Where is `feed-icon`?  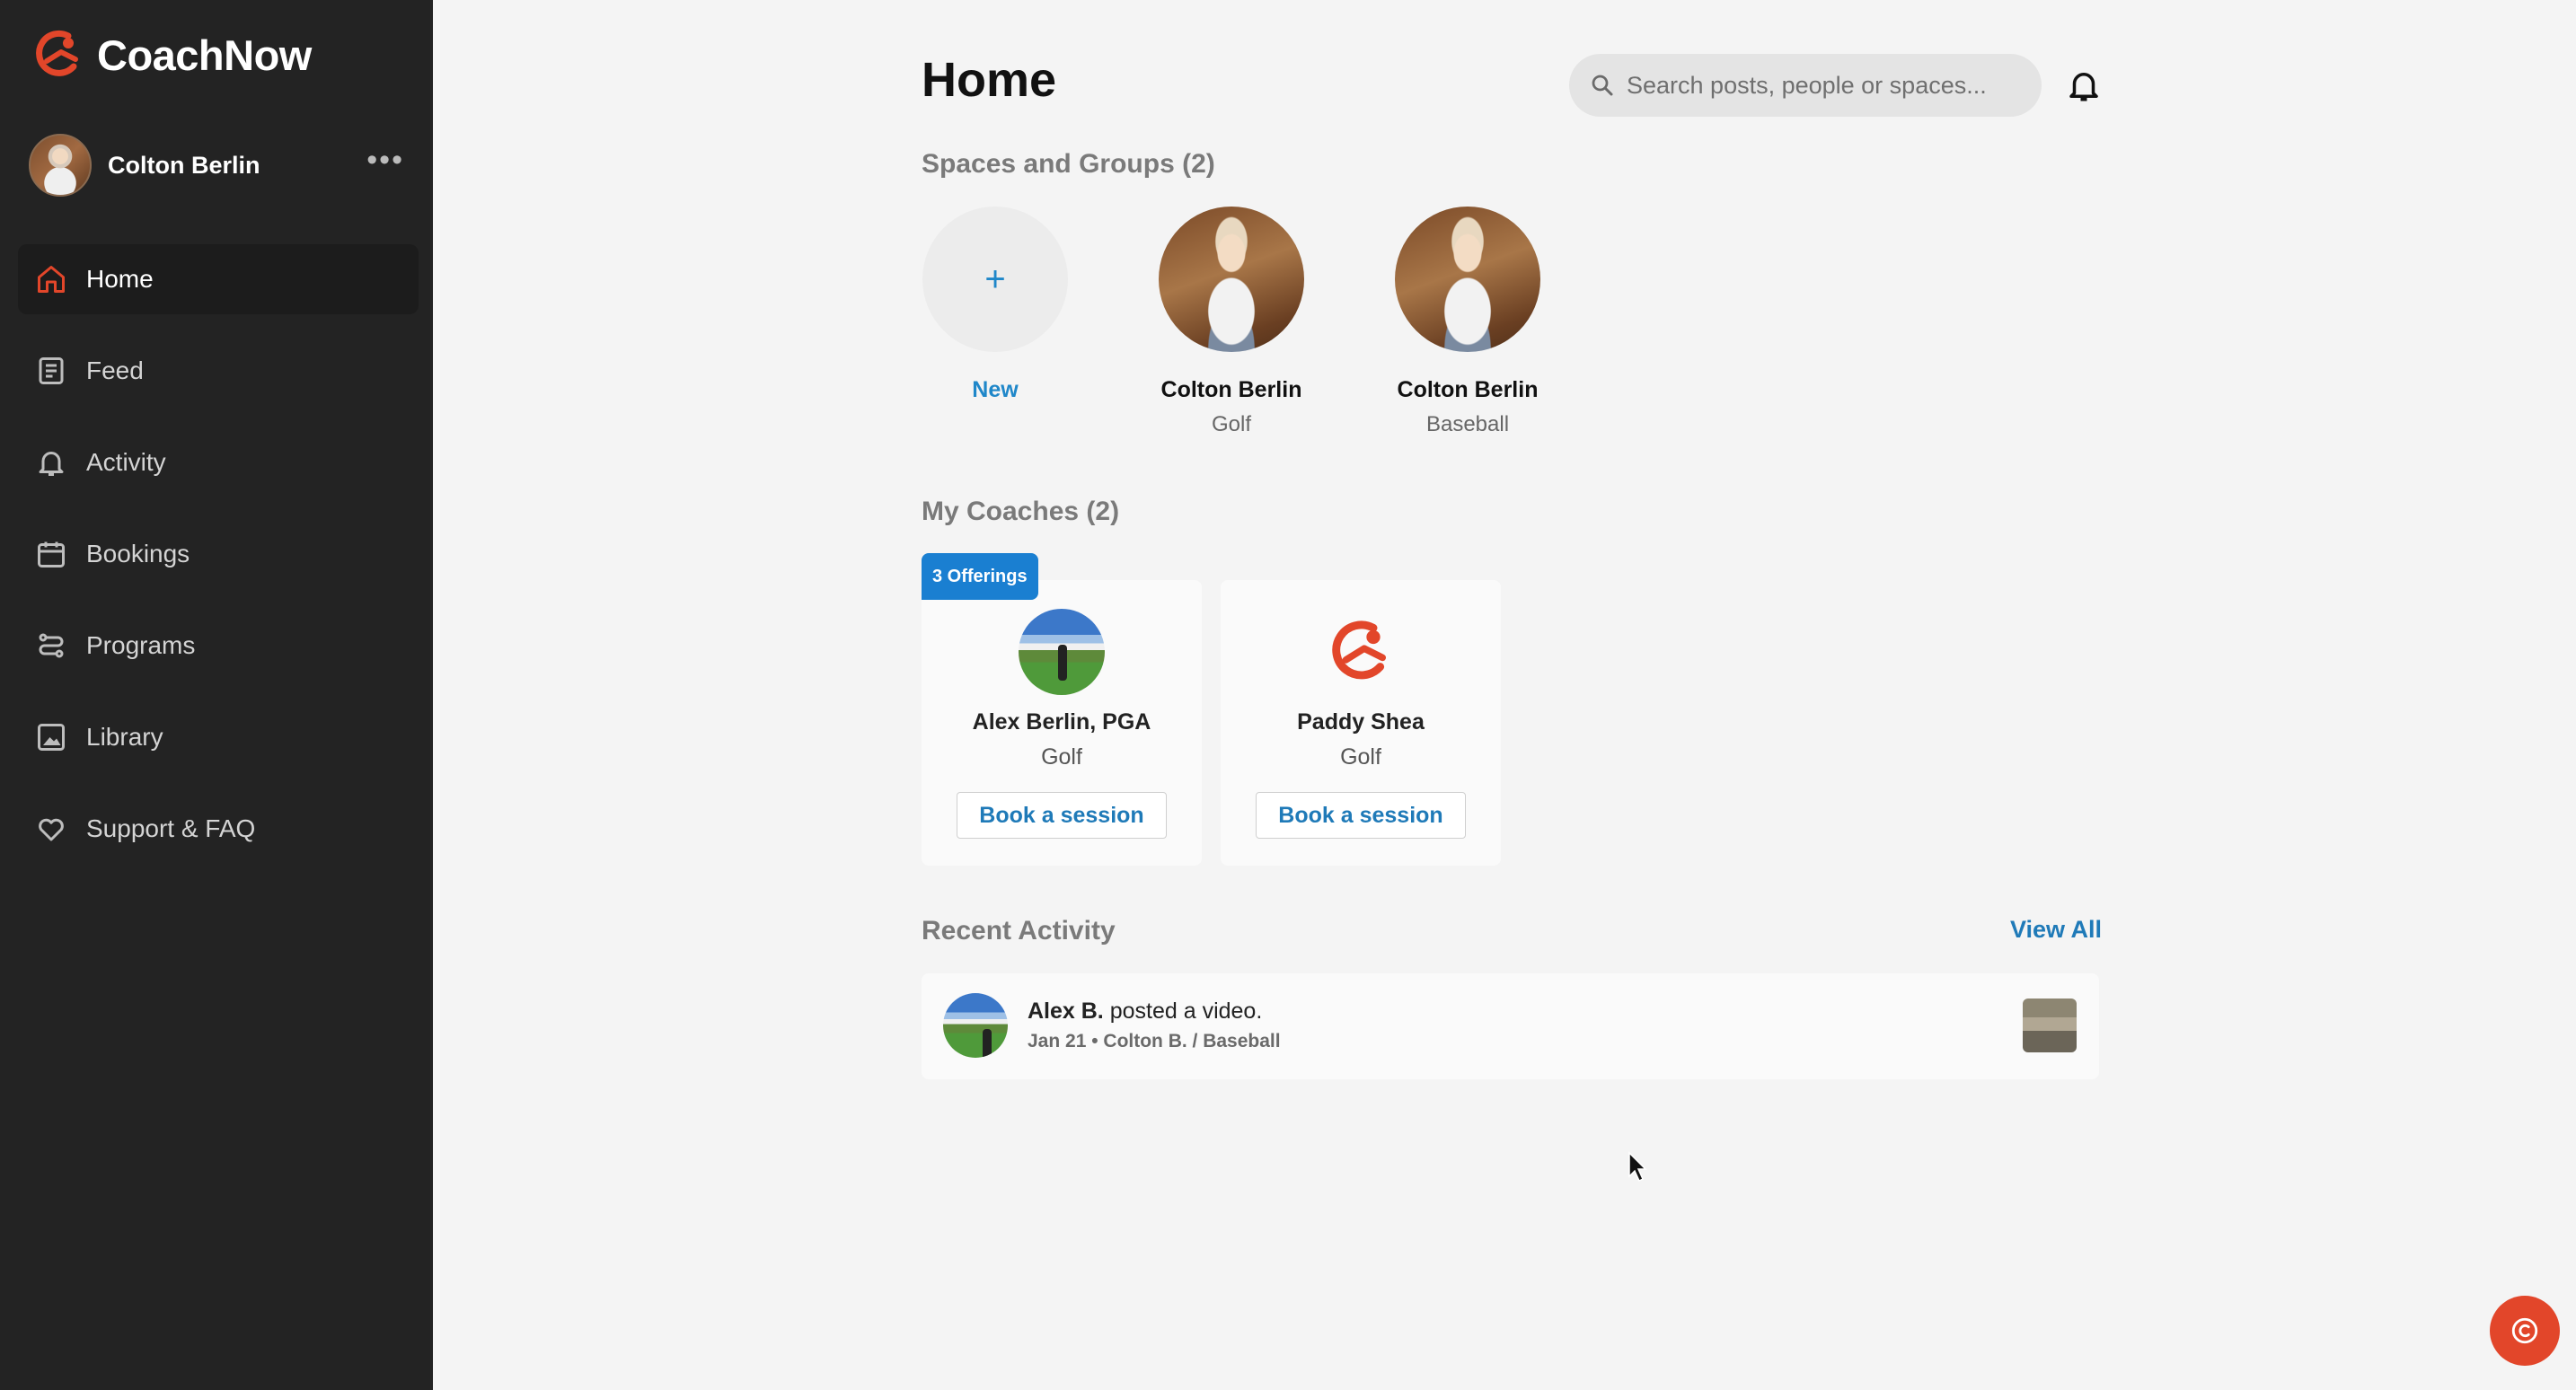
feed-icon is located at coordinates (51, 371).